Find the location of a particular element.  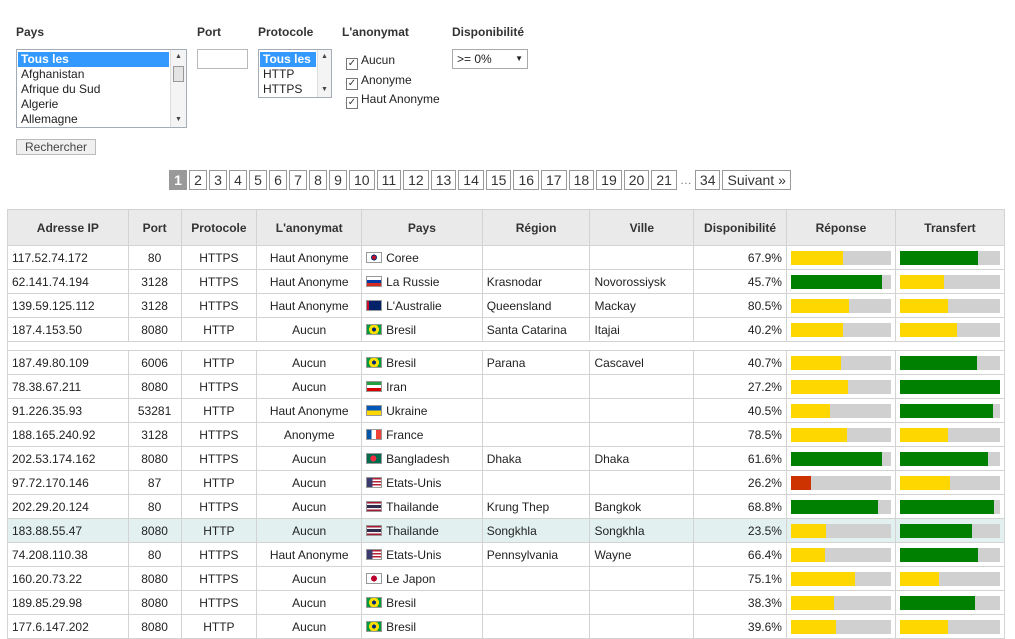

page-link: 16 is located at coordinates (526, 180).